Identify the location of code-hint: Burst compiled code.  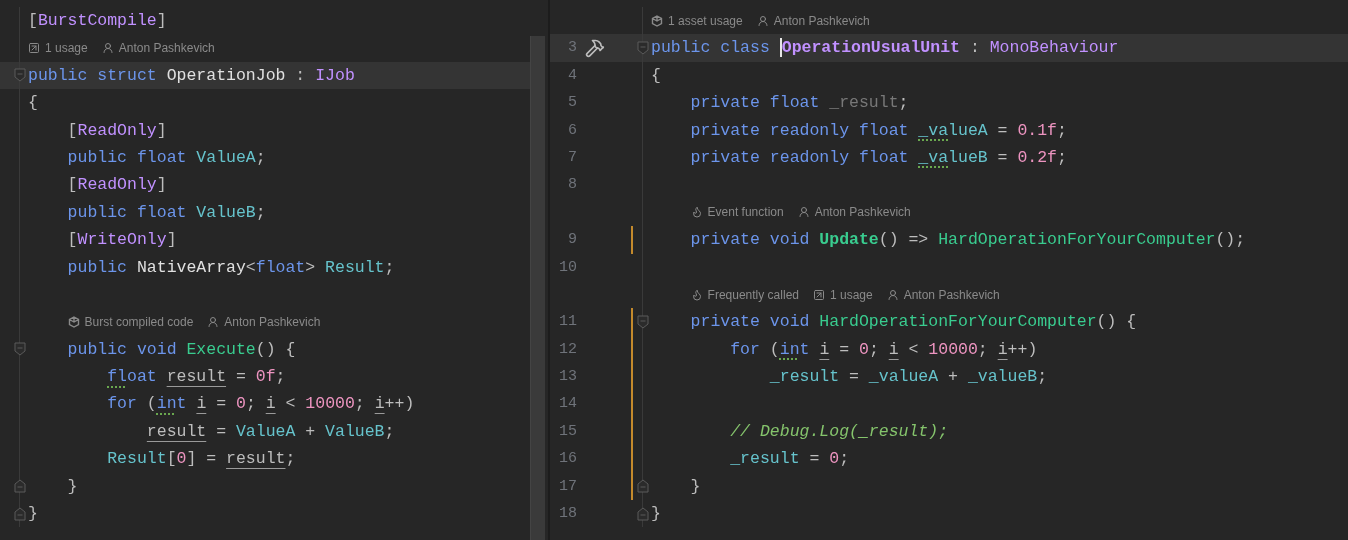
(139, 322).